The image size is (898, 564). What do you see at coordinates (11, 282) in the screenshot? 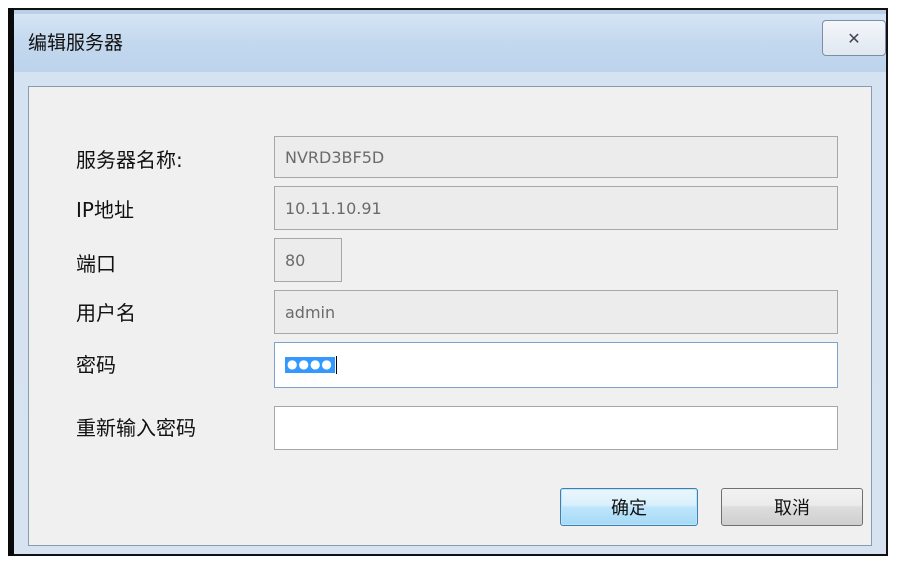
I see `background-strip` at bounding box center [11, 282].